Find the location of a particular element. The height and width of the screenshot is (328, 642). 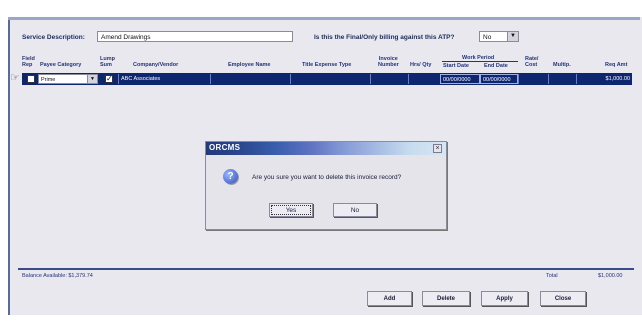

end-date-cell: 00/00/0000 is located at coordinates (499, 79).